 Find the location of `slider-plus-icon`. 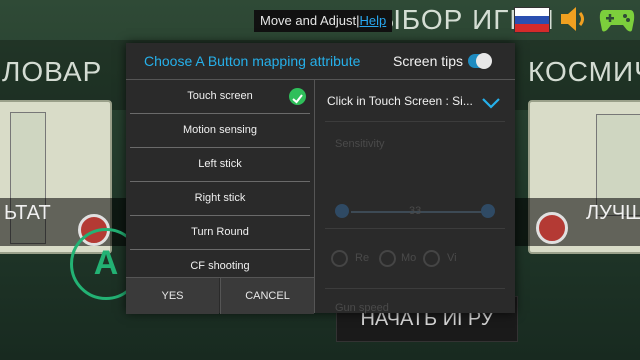

slider-plus-icon is located at coordinates (488, 211).